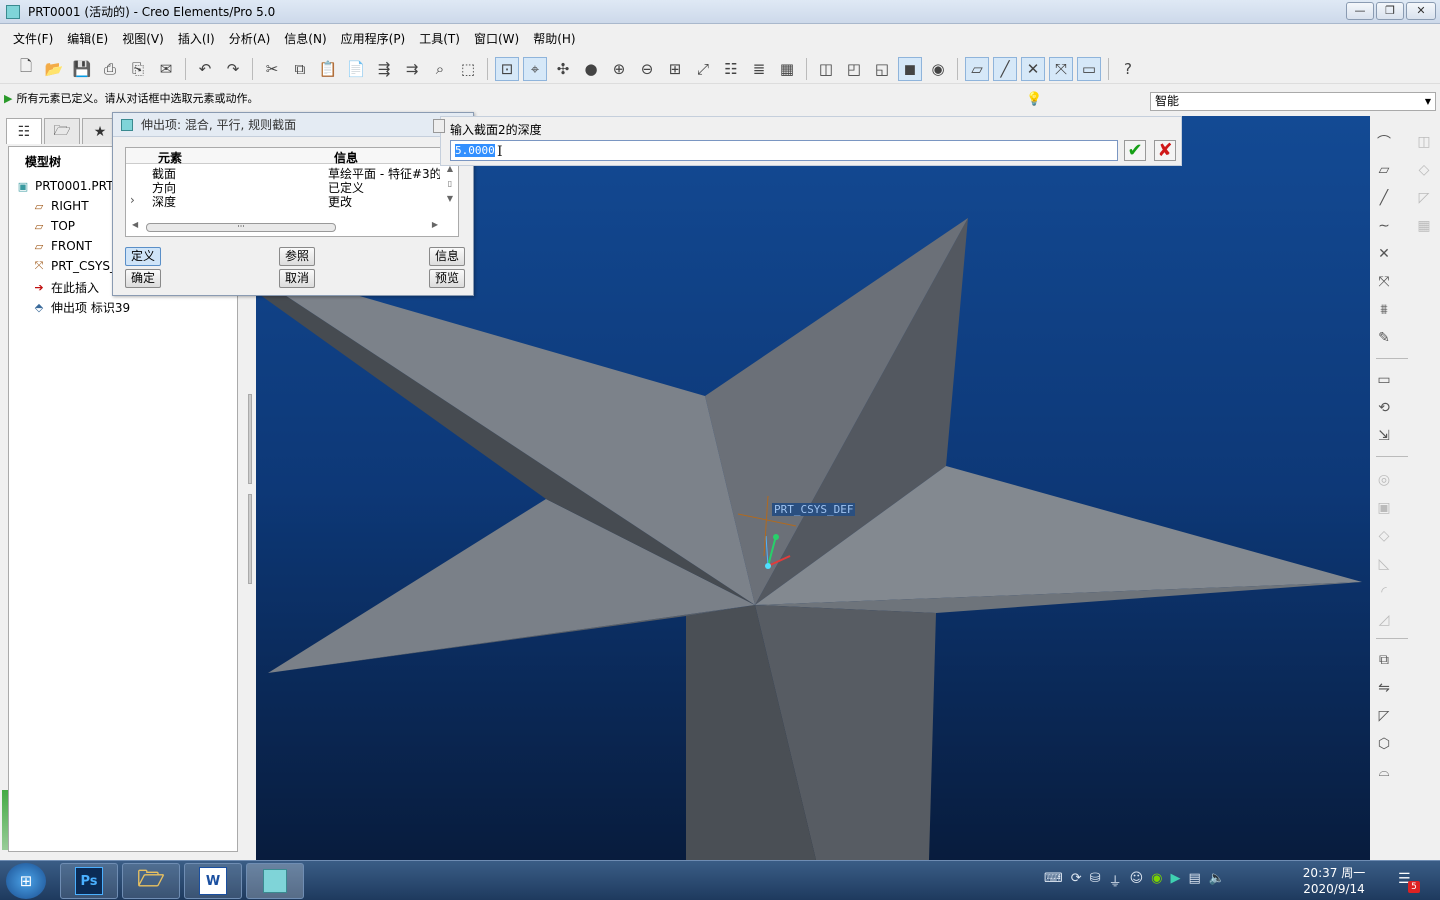 Image resolution: width=1440 pixels, height=900 pixels. I want to click on no-hidden-icon: ◱, so click(882, 69).